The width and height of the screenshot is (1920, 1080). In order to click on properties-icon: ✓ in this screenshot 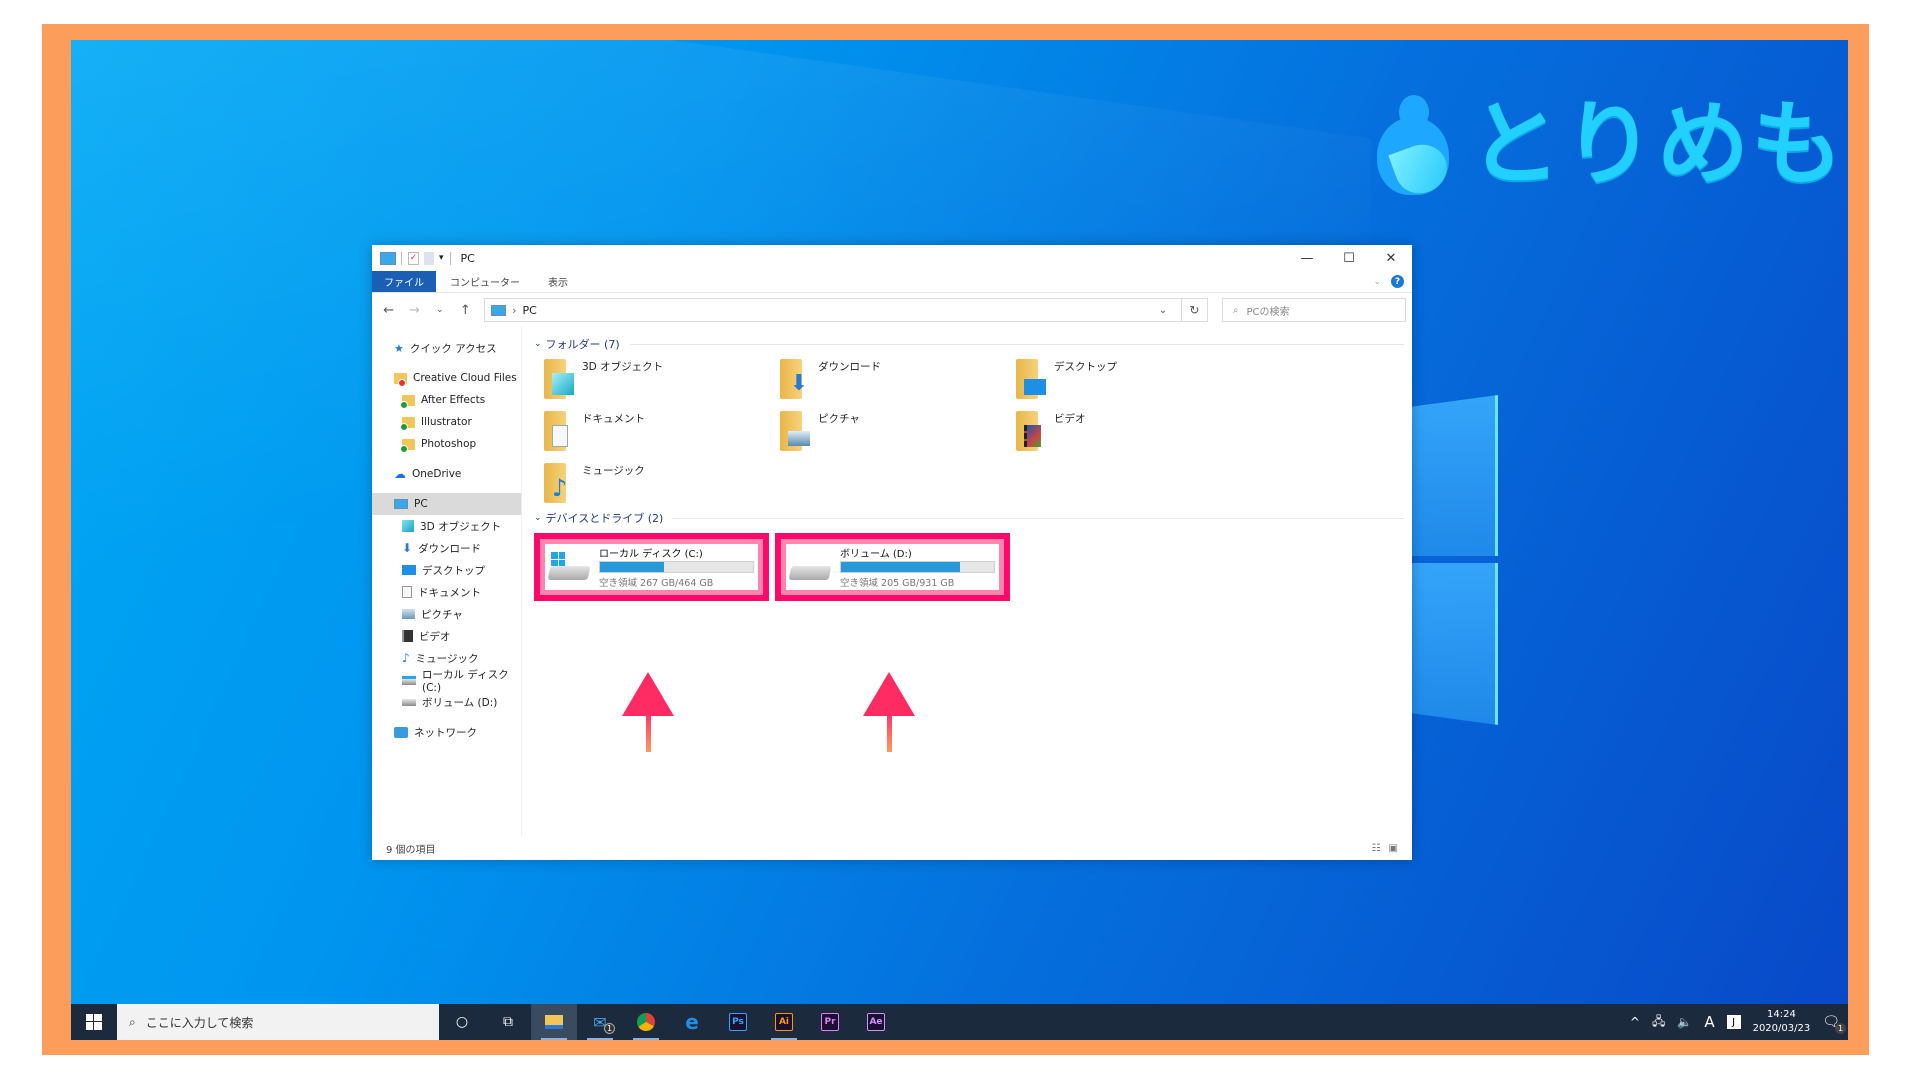, I will do `click(413, 258)`.